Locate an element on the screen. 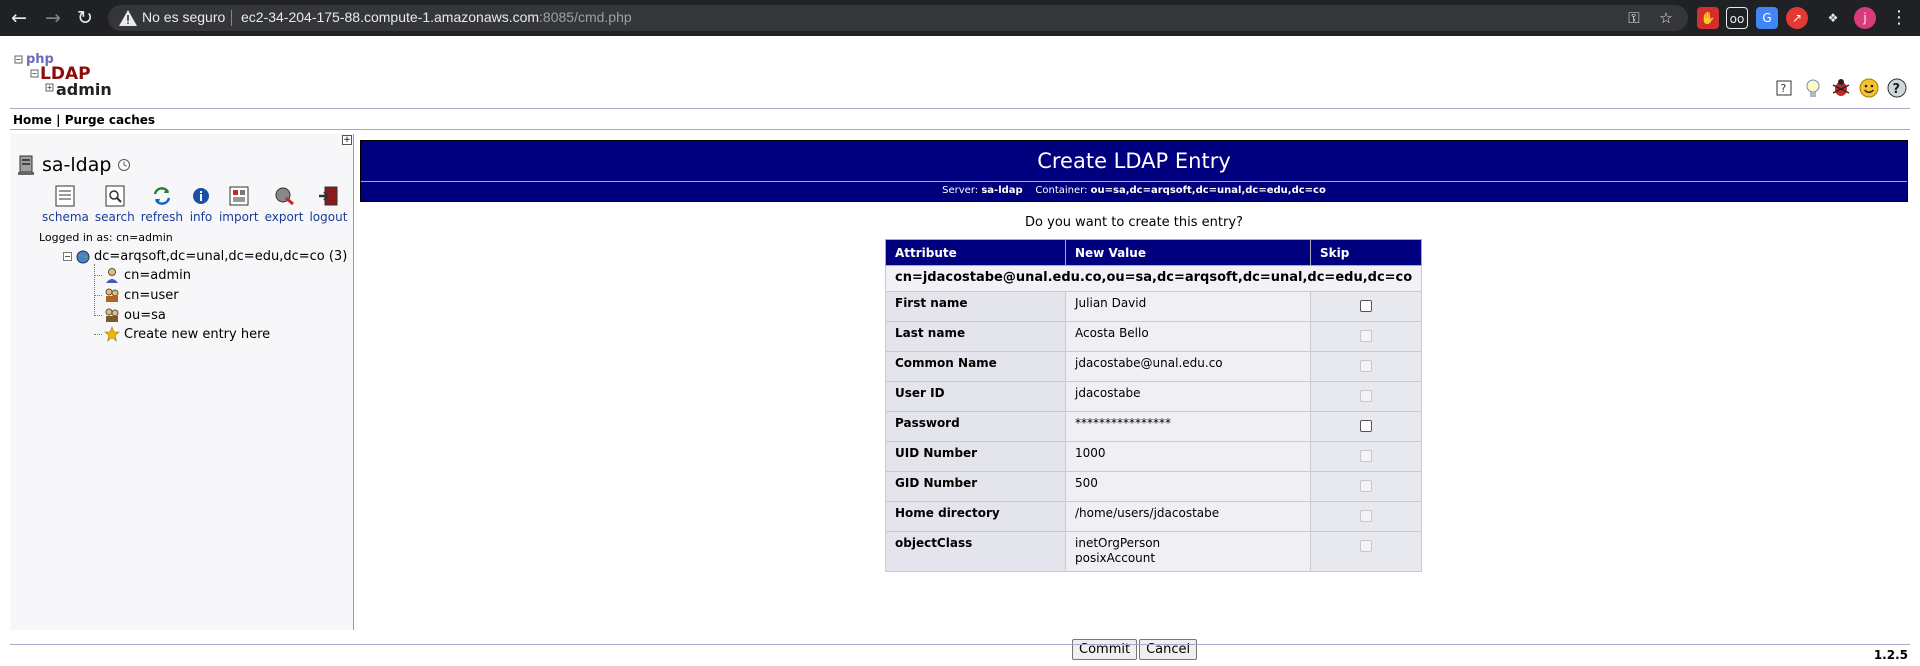 This screenshot has height=666, width=1920. table-header: Attribute New Value Skip is located at coordinates (1154, 252).